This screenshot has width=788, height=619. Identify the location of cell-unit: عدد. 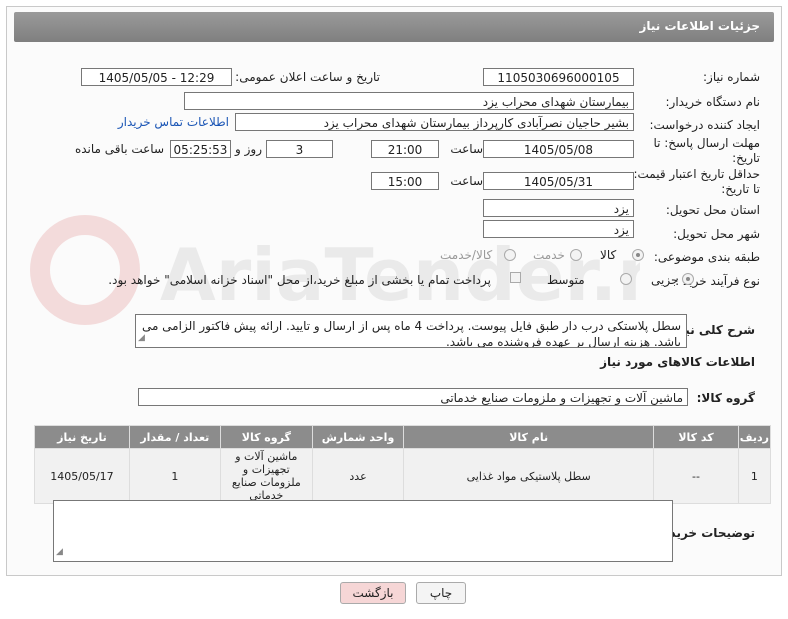
(358, 476).